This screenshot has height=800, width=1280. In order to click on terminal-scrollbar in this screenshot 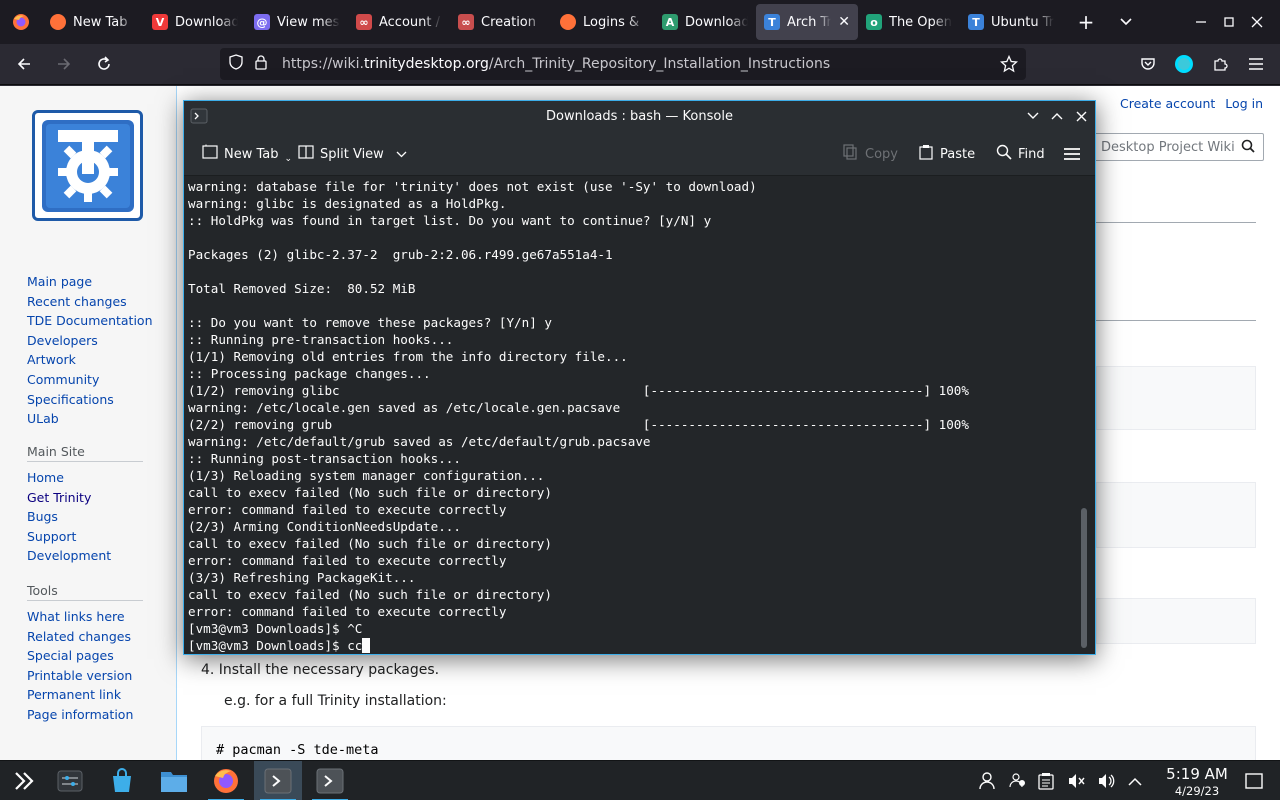, I will do `click(1084, 578)`.